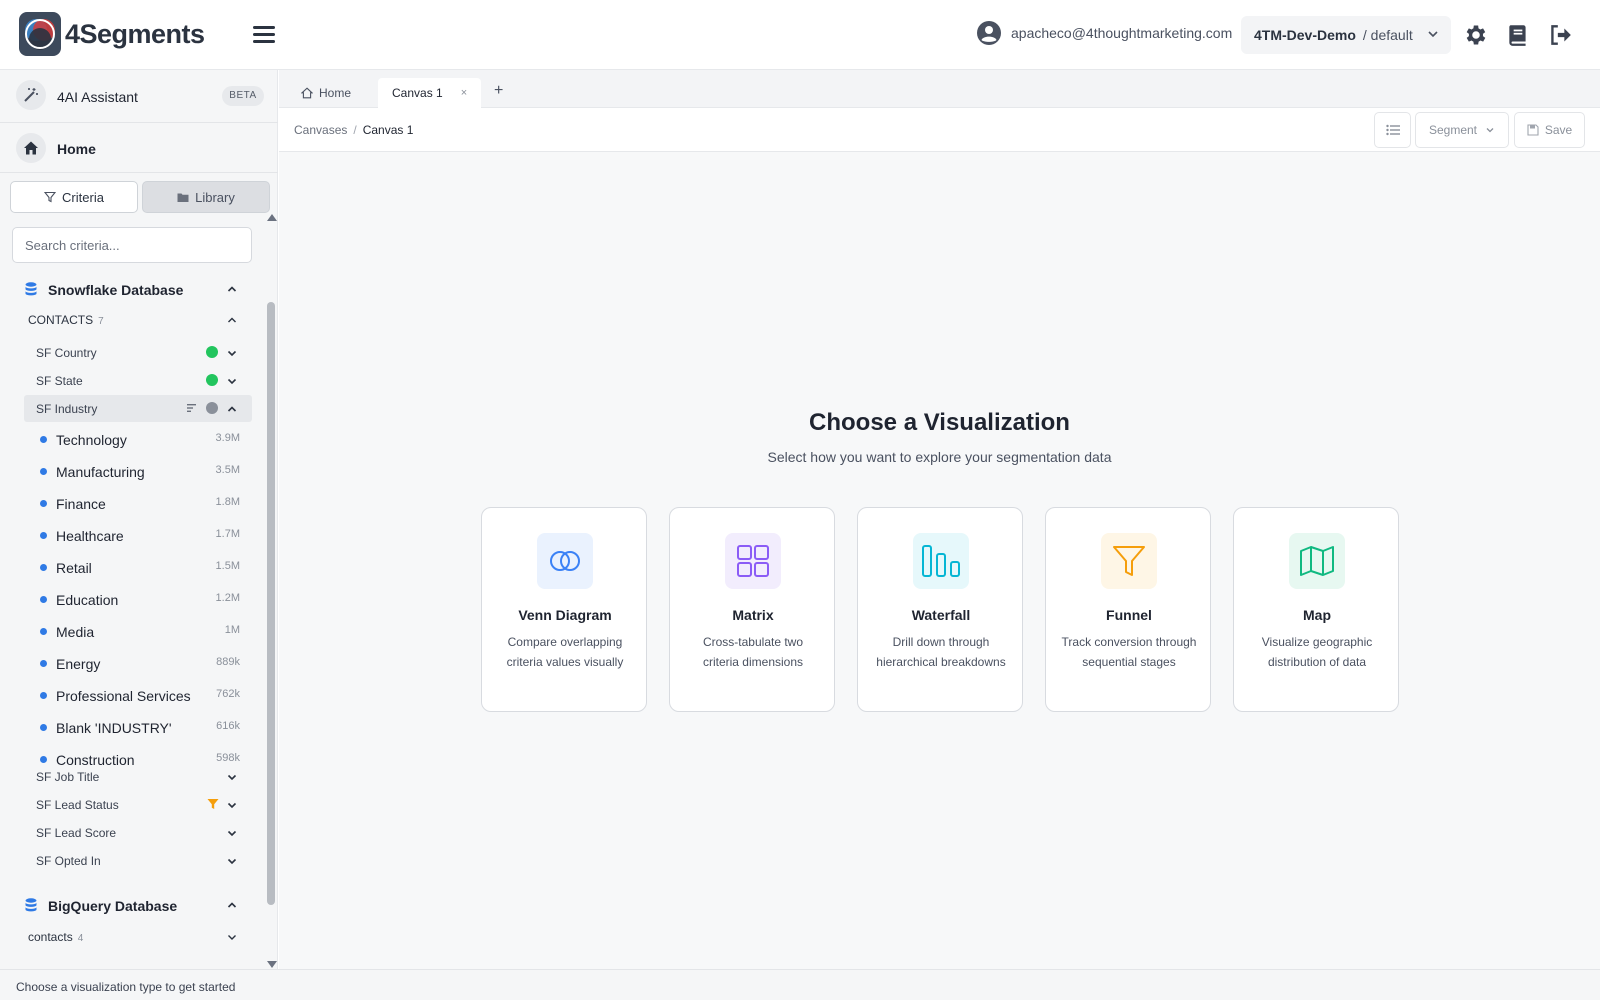 The width and height of the screenshot is (1600, 1000). Describe the element at coordinates (941, 561) in the screenshot. I see `waterfall-icon` at that location.